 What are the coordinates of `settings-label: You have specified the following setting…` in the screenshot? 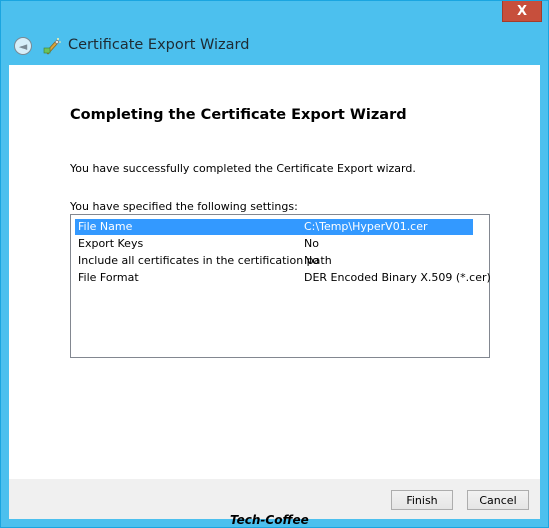 It's located at (184, 206).